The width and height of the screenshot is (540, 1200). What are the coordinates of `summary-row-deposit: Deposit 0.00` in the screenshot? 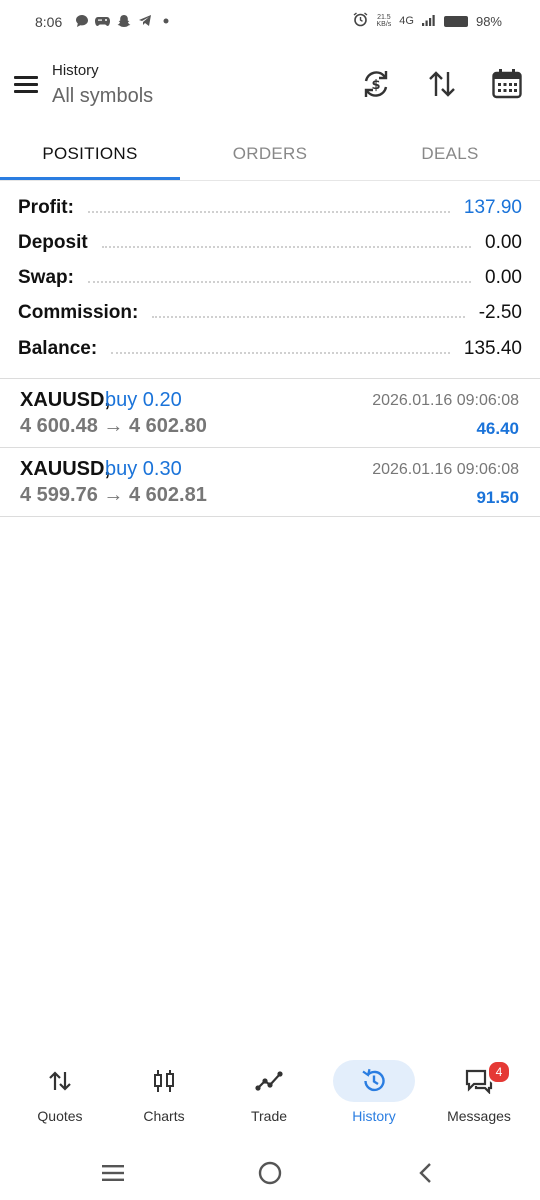 It's located at (270, 243).